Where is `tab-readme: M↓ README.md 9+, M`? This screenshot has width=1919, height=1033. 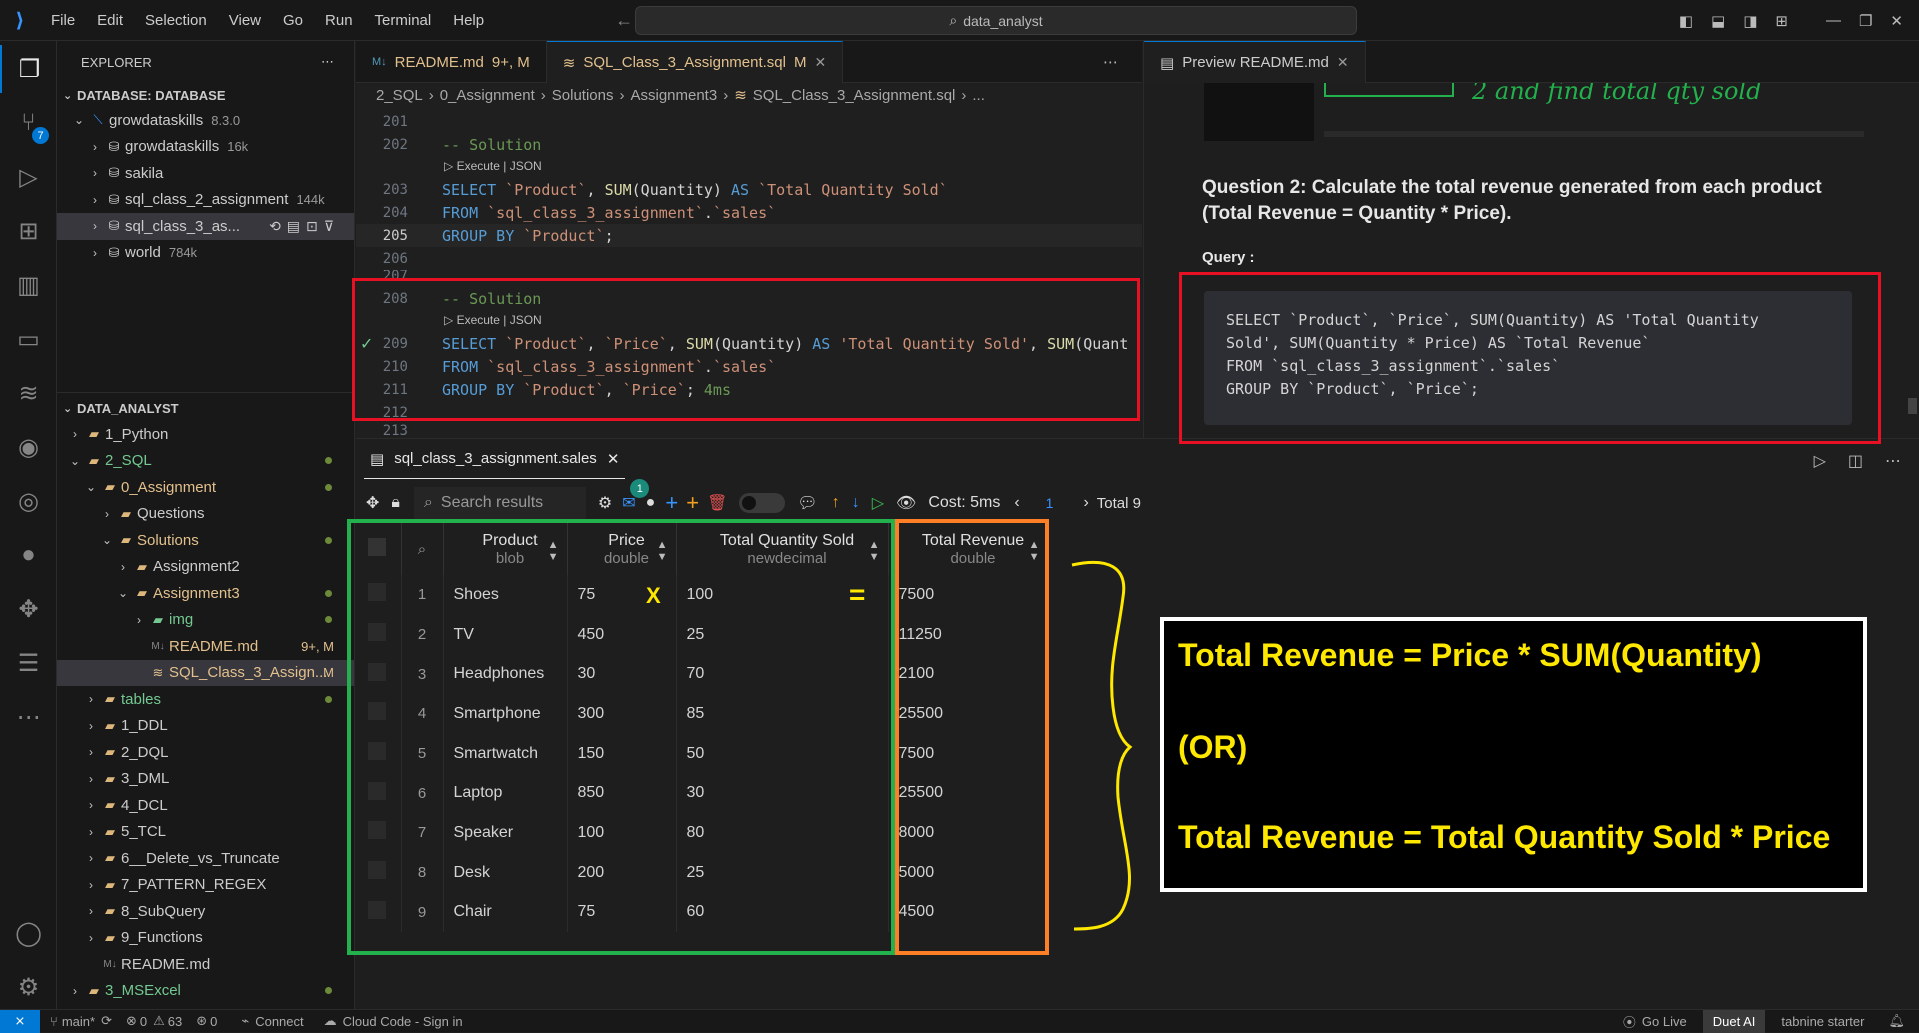
tab-readme: M↓ README.md 9+, M is located at coordinates (451, 62).